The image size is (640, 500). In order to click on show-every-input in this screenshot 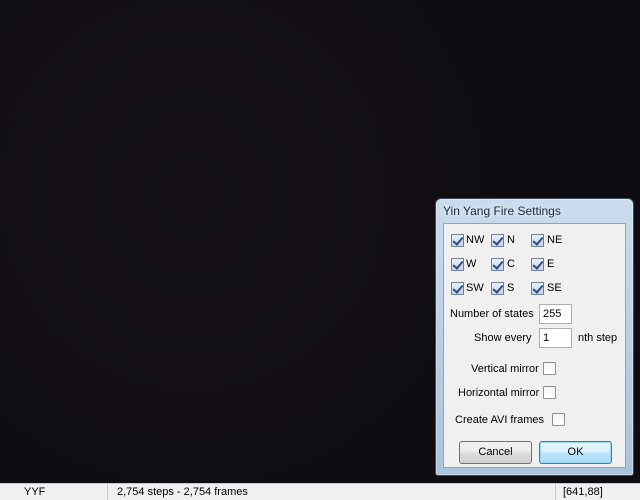, I will do `click(555, 338)`.